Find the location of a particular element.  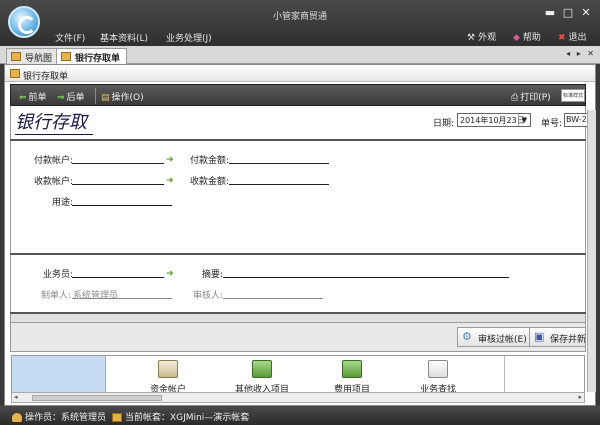

close-button: ✕ is located at coordinates (586, 13).